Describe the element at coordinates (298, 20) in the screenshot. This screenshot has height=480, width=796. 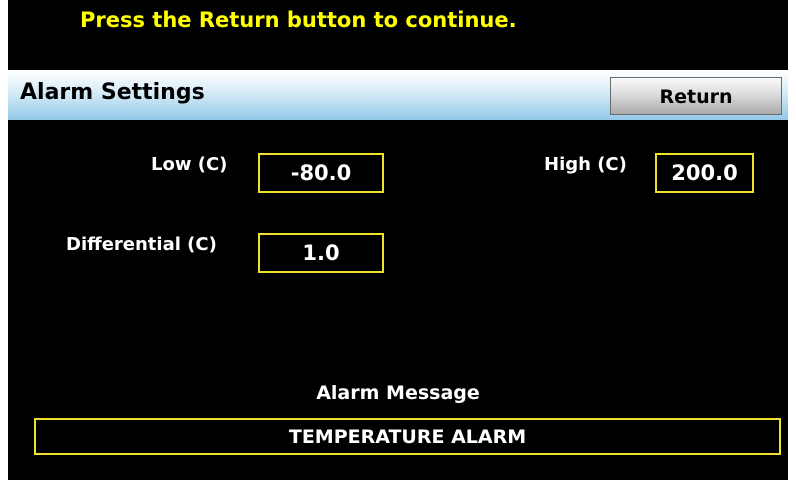
I see `instruction-prompt: Press the Return button to continue.` at that location.